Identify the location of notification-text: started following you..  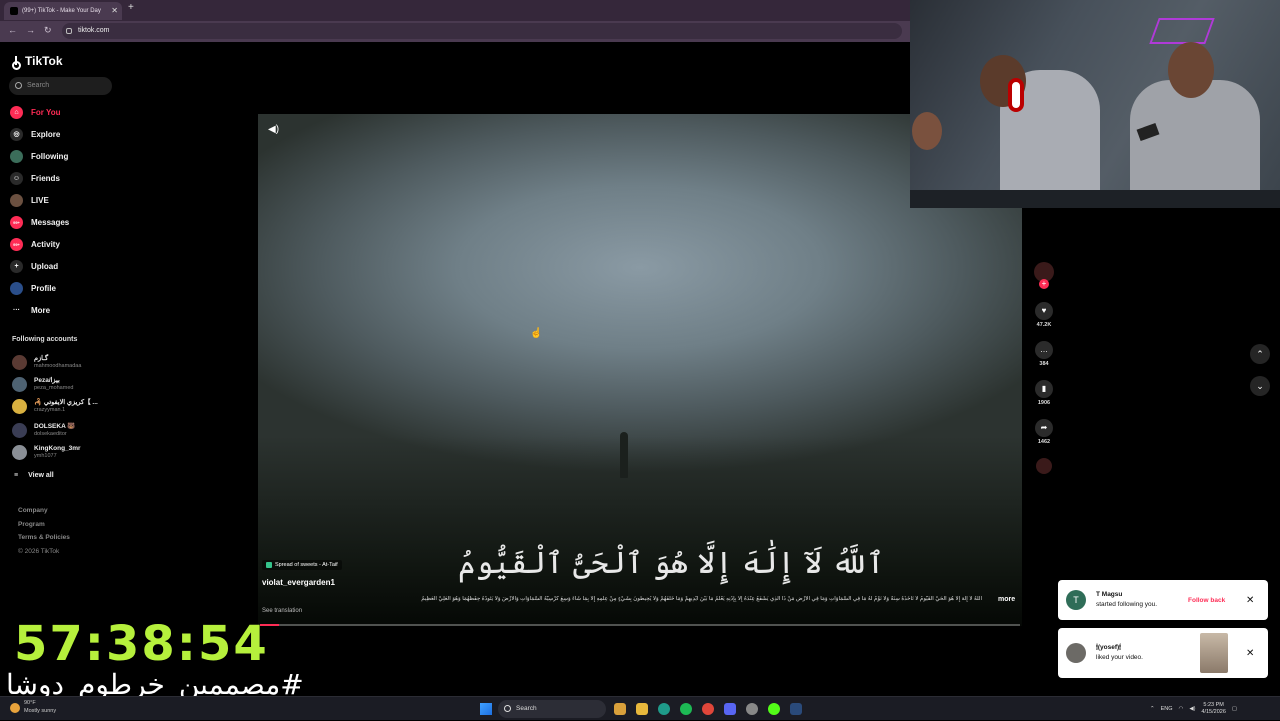
(1127, 604).